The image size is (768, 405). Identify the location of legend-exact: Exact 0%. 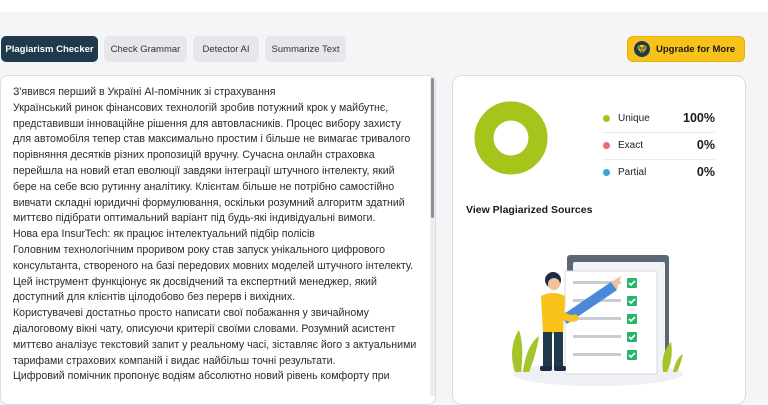
(659, 145).